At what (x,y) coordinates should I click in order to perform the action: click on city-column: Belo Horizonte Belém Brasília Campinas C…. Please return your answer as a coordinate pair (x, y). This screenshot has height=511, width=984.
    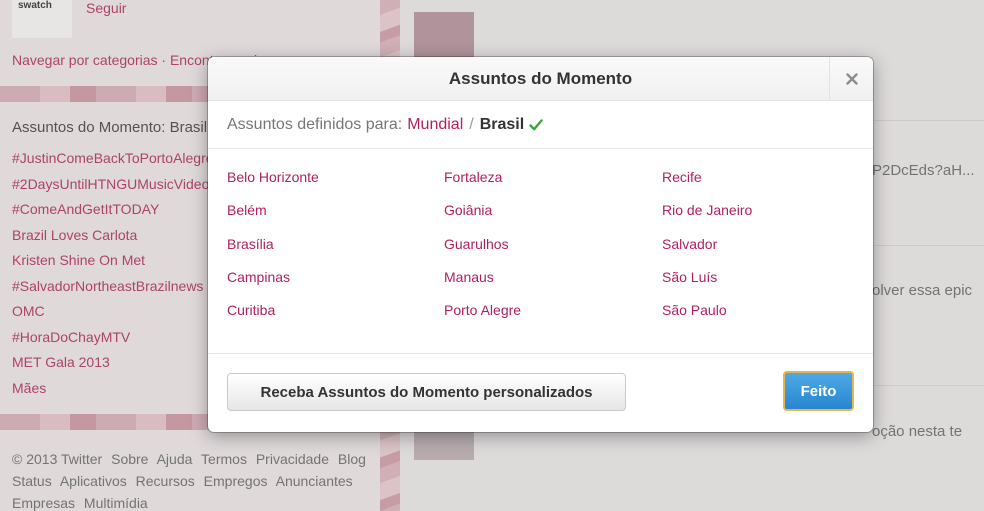
    Looking at the image, I should click on (273, 252).